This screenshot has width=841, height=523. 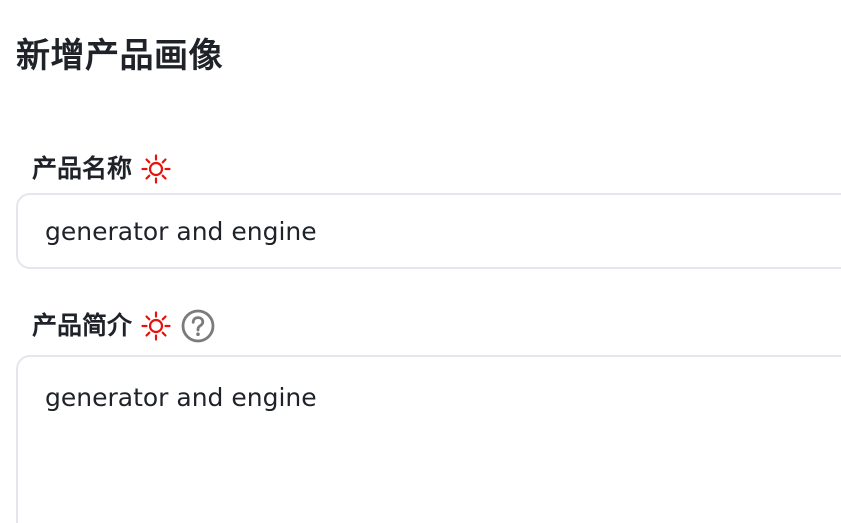 I want to click on page-title: 新增产品画像, so click(x=119, y=56).